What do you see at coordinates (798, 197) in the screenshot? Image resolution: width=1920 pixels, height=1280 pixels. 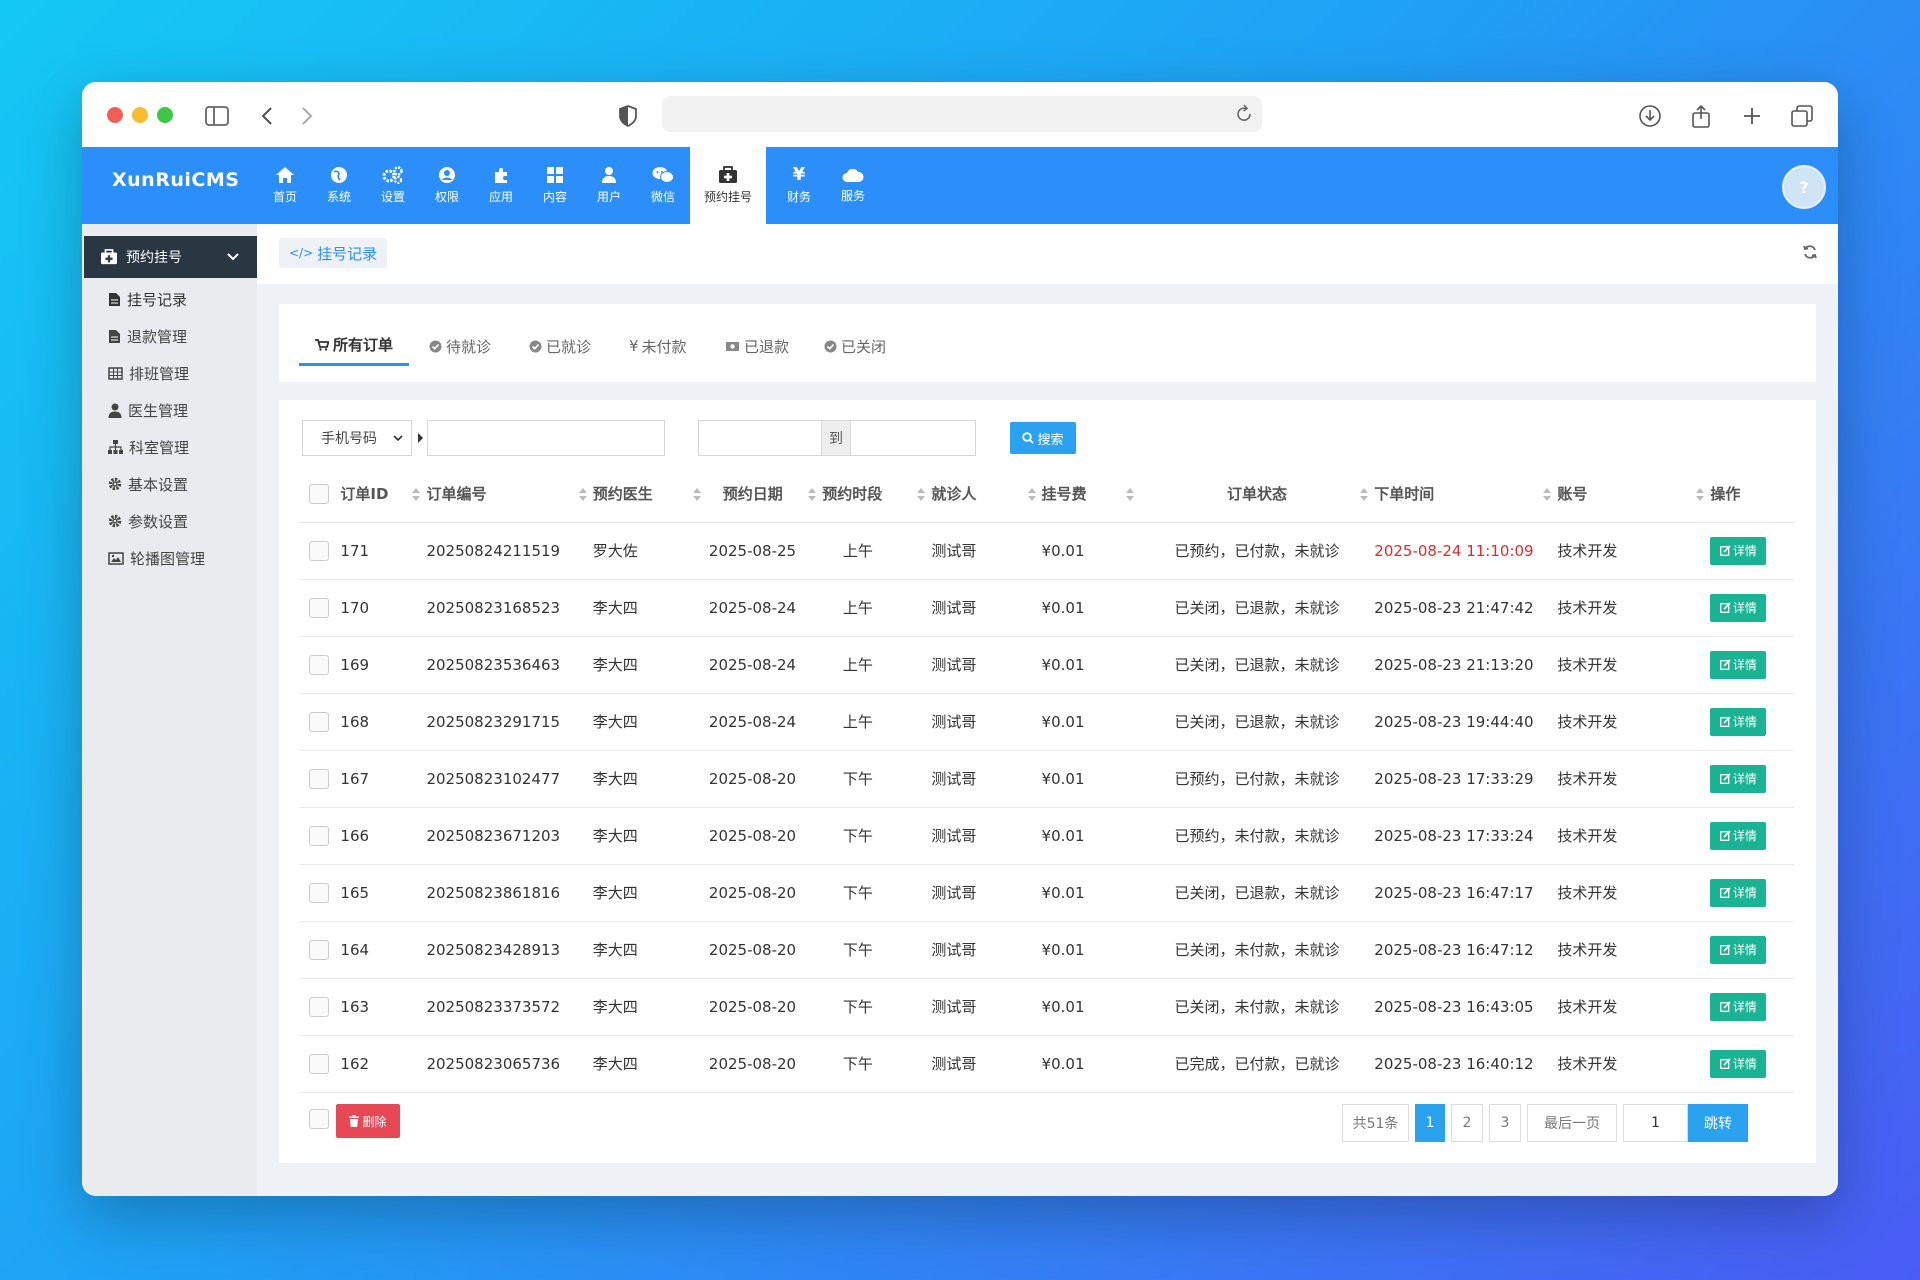 I see `nav-item-label: 财务` at bounding box center [798, 197].